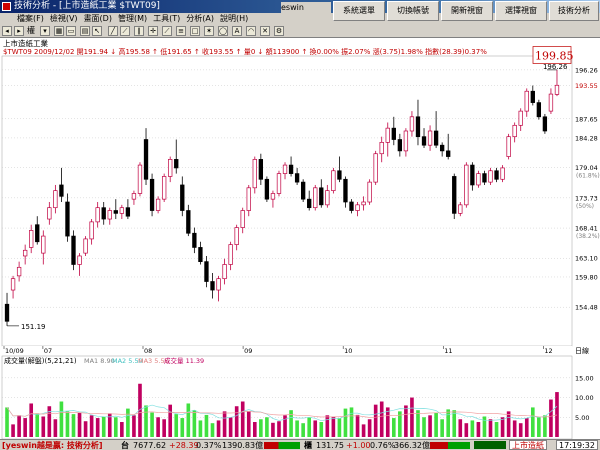 The width and height of the screenshot is (600, 450). What do you see at coordinates (306, 8) in the screenshot?
I see `eswin-logo: eswin` at bounding box center [306, 8].